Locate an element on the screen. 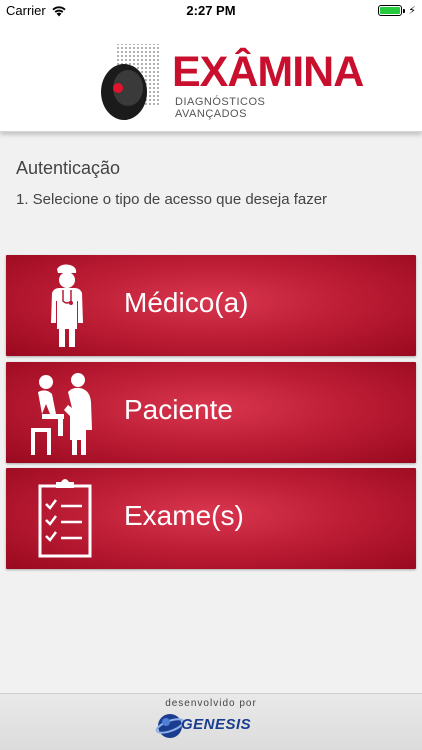 The image size is (422, 750). medico-access-button: Médico(a) is located at coordinates (211, 305).